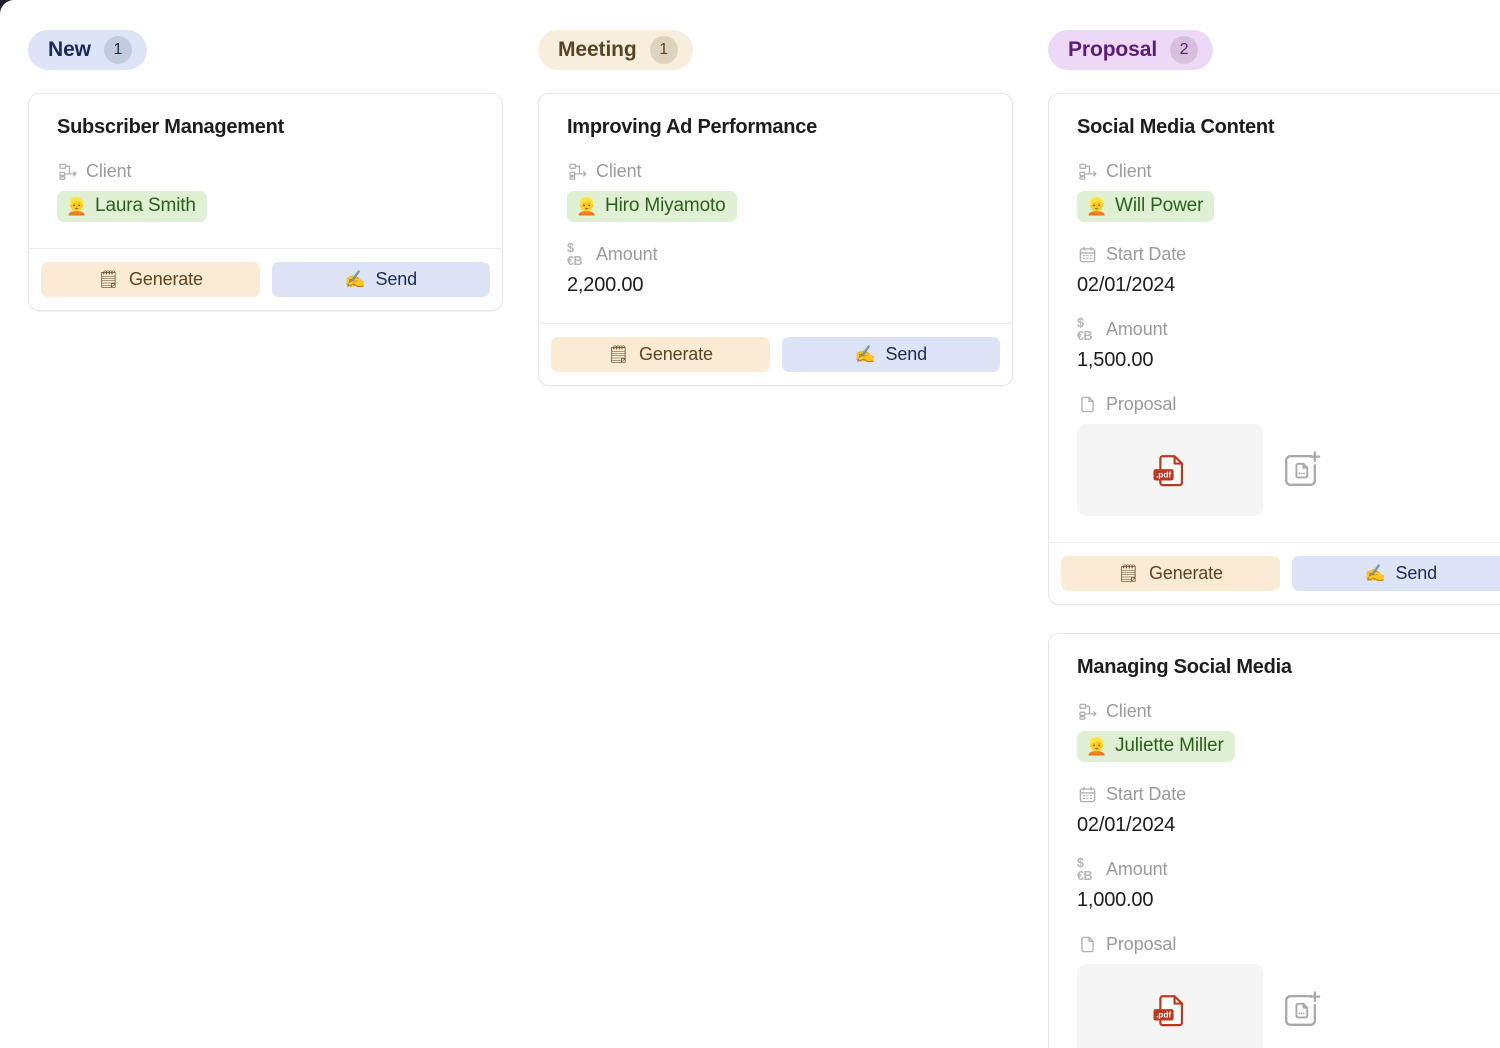 The width and height of the screenshot is (1500, 1048). I want to click on card-title: Social Media Content, so click(1176, 127).